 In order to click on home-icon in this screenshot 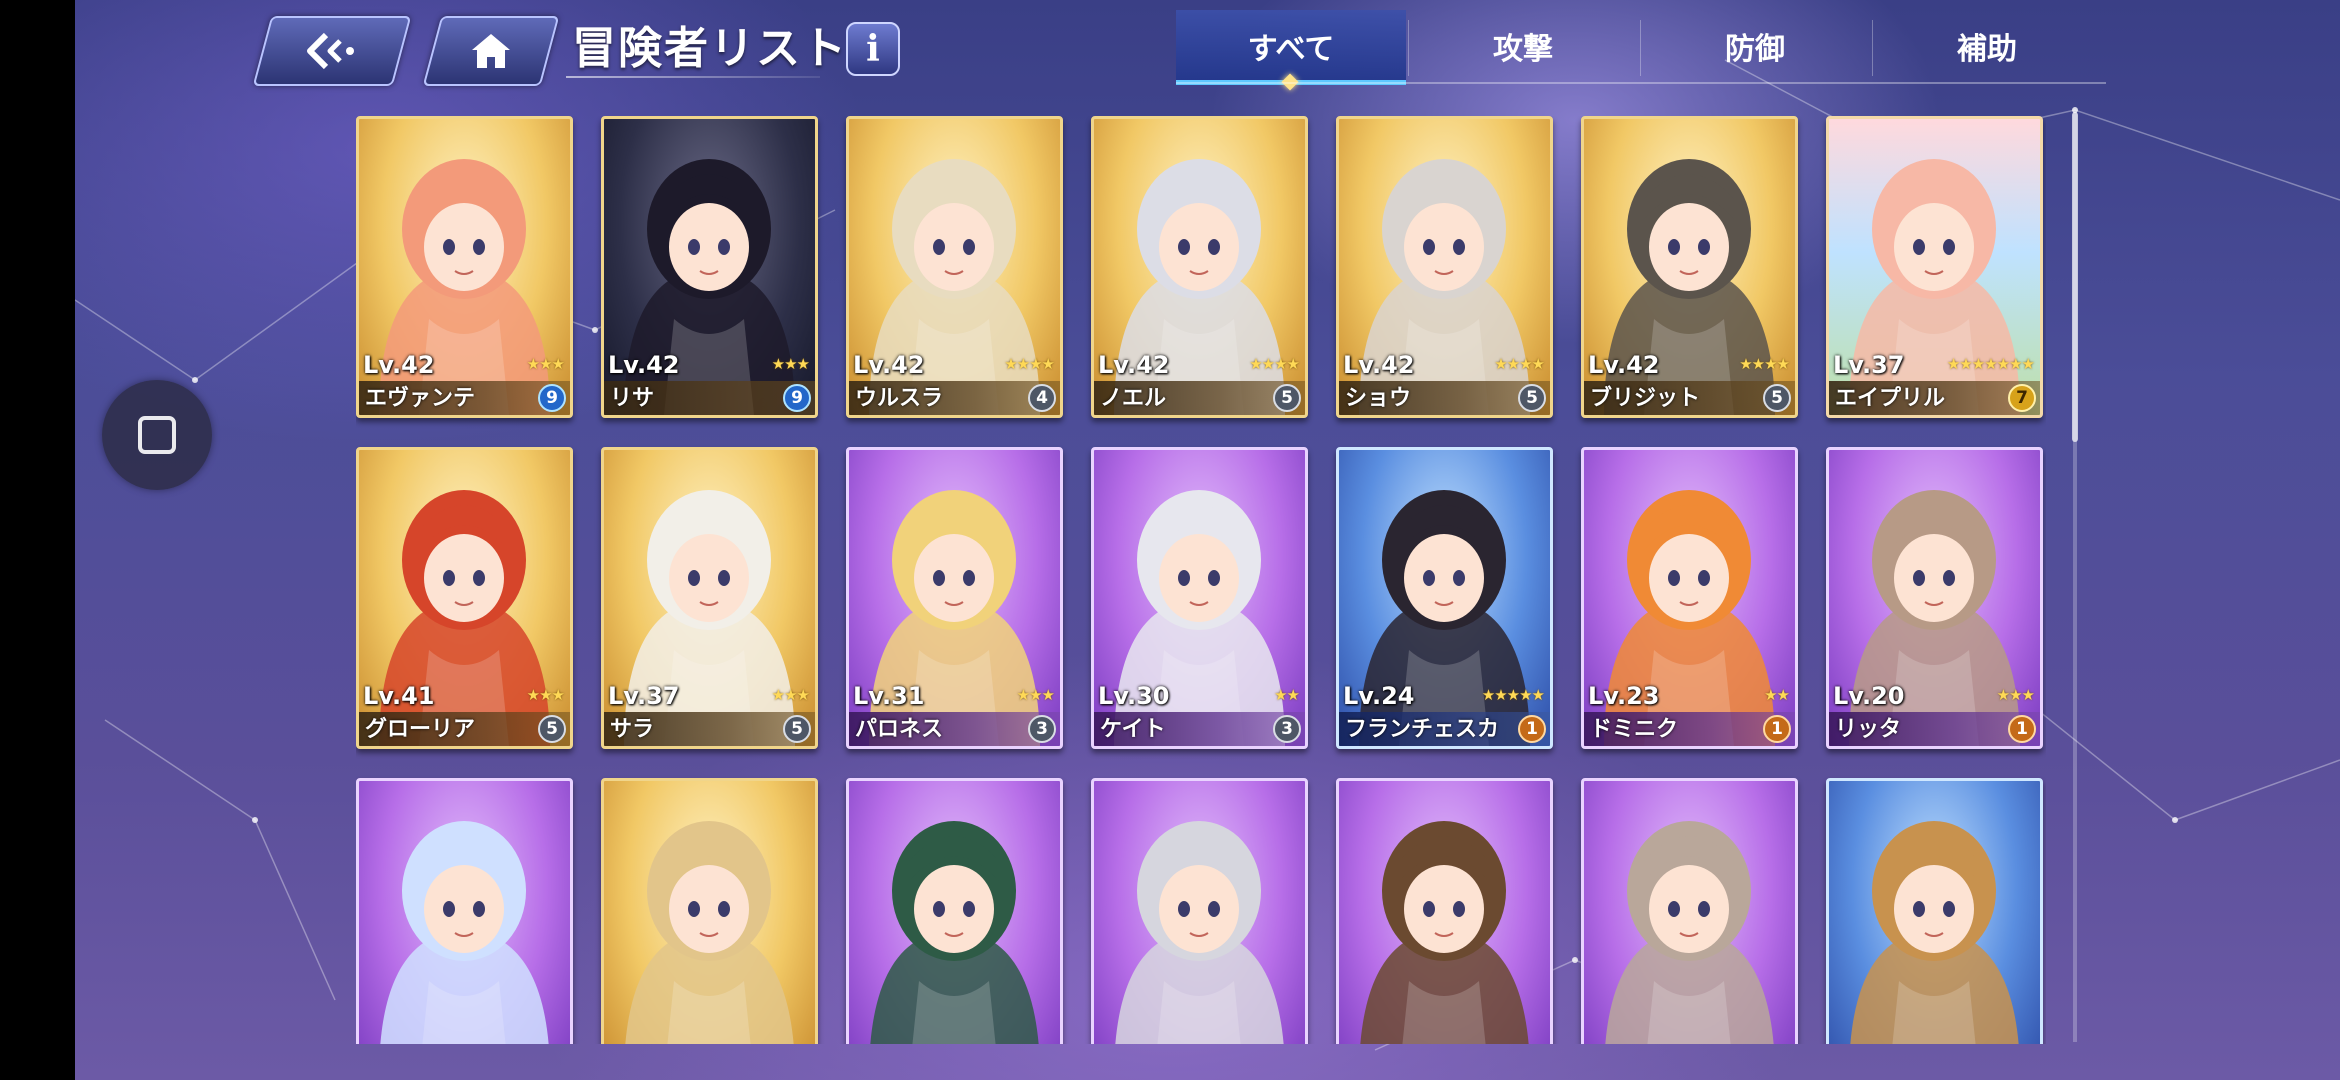, I will do `click(491, 51)`.